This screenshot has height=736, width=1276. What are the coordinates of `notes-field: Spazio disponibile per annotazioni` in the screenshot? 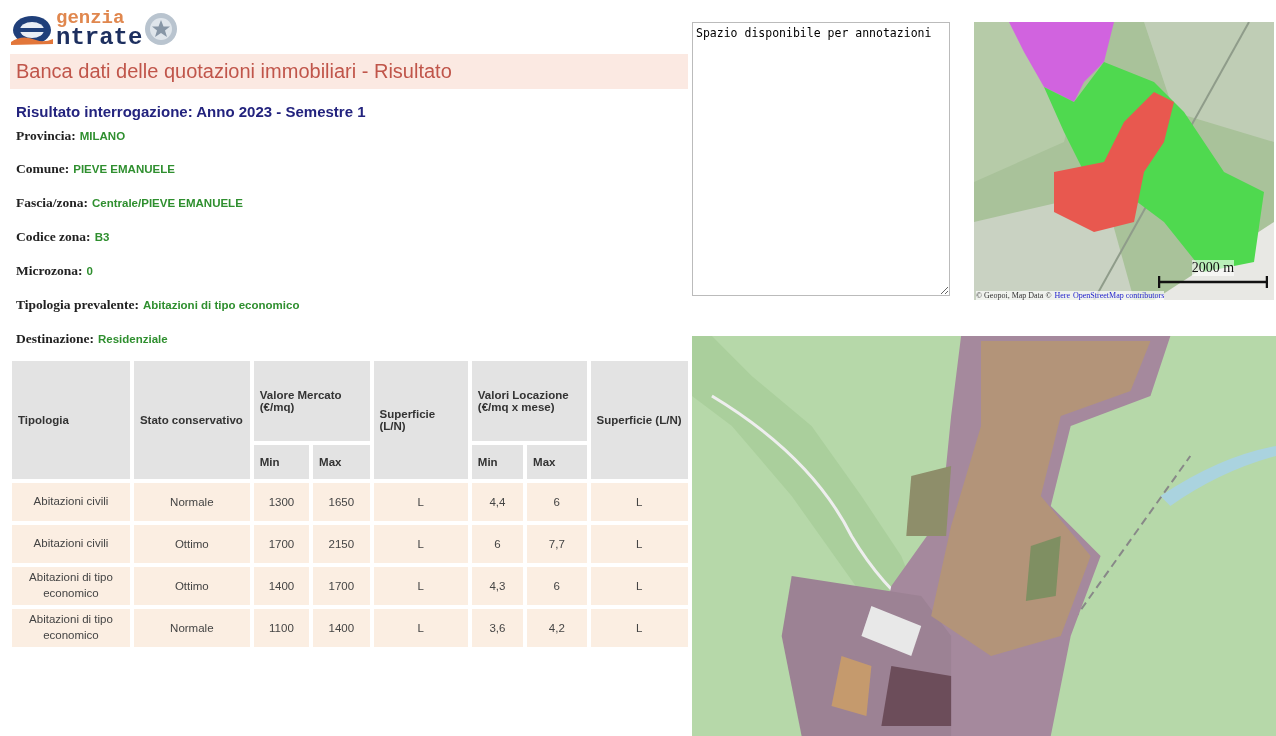 It's located at (821, 159).